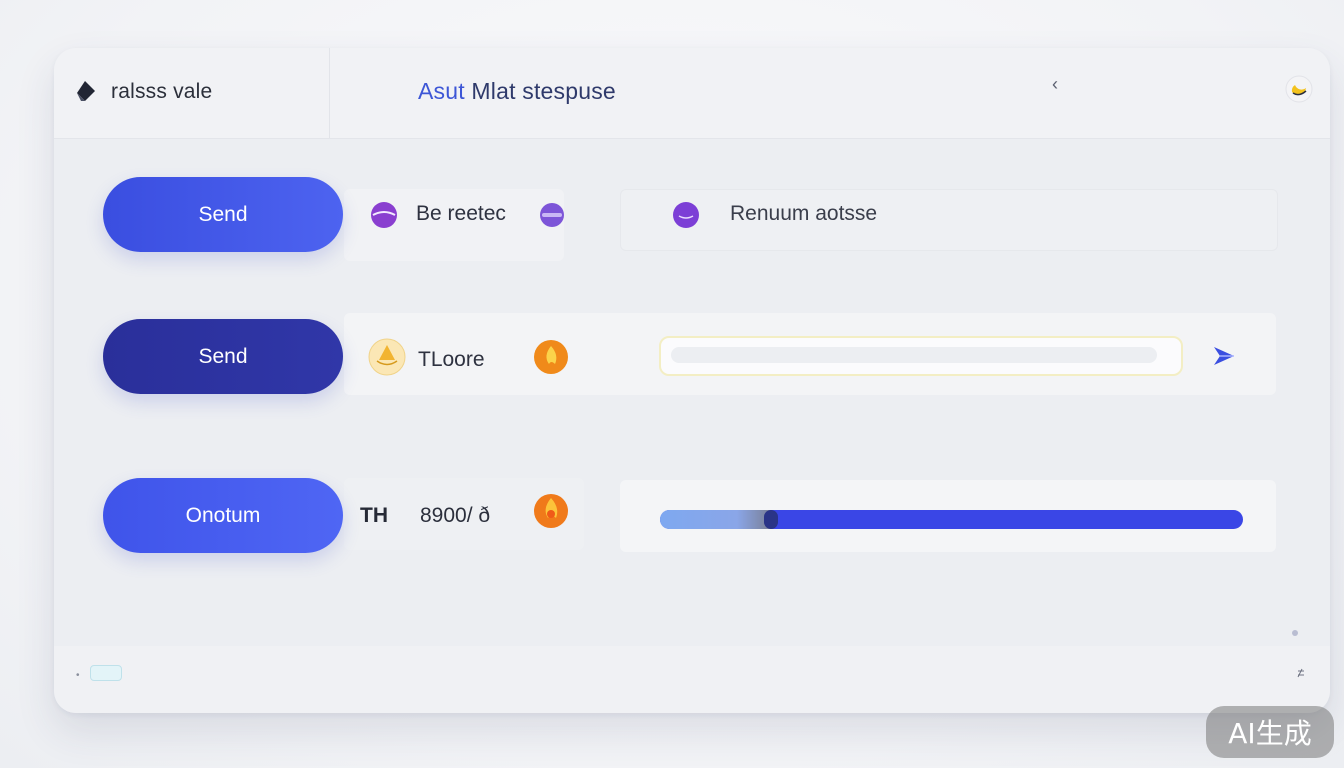 This screenshot has width=1344, height=768. I want to click on row-3-item-label-a: TH, so click(374, 515).